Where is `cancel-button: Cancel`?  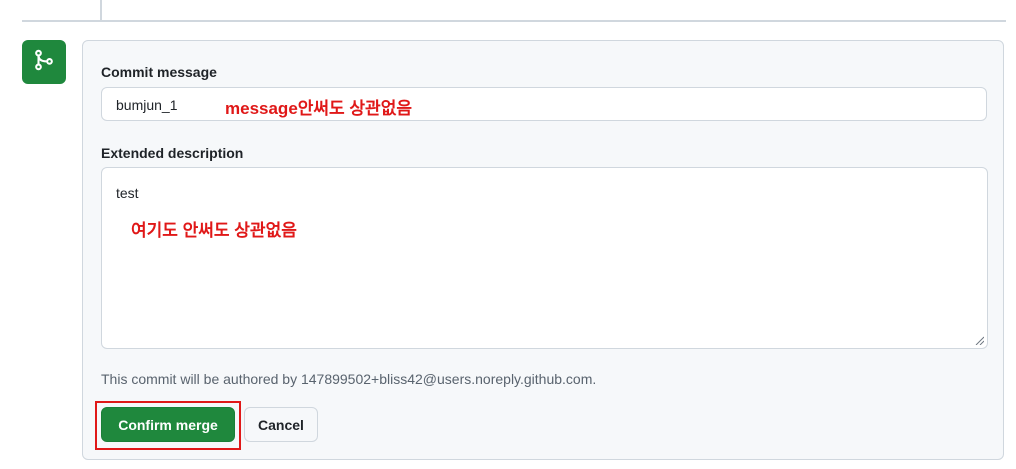 cancel-button: Cancel is located at coordinates (281, 424).